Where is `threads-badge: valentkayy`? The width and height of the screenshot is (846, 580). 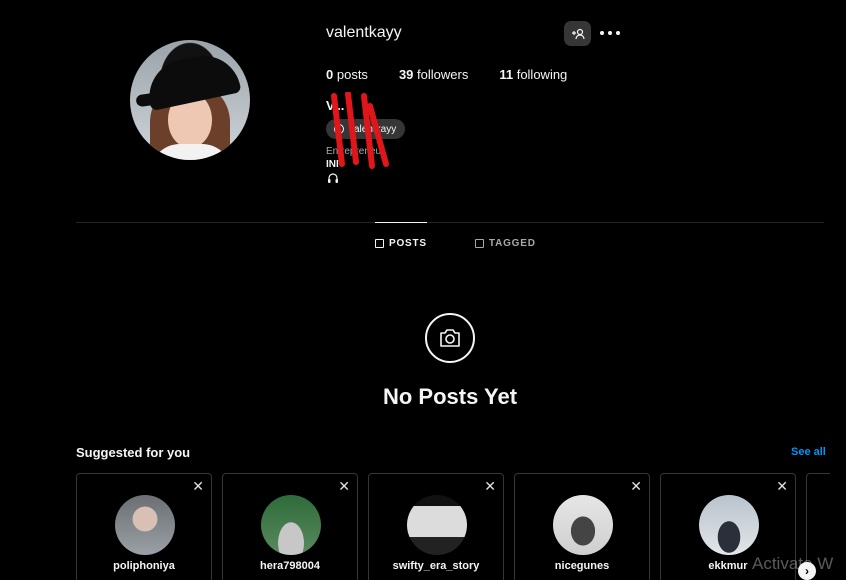
threads-badge: valentkayy is located at coordinates (366, 129).